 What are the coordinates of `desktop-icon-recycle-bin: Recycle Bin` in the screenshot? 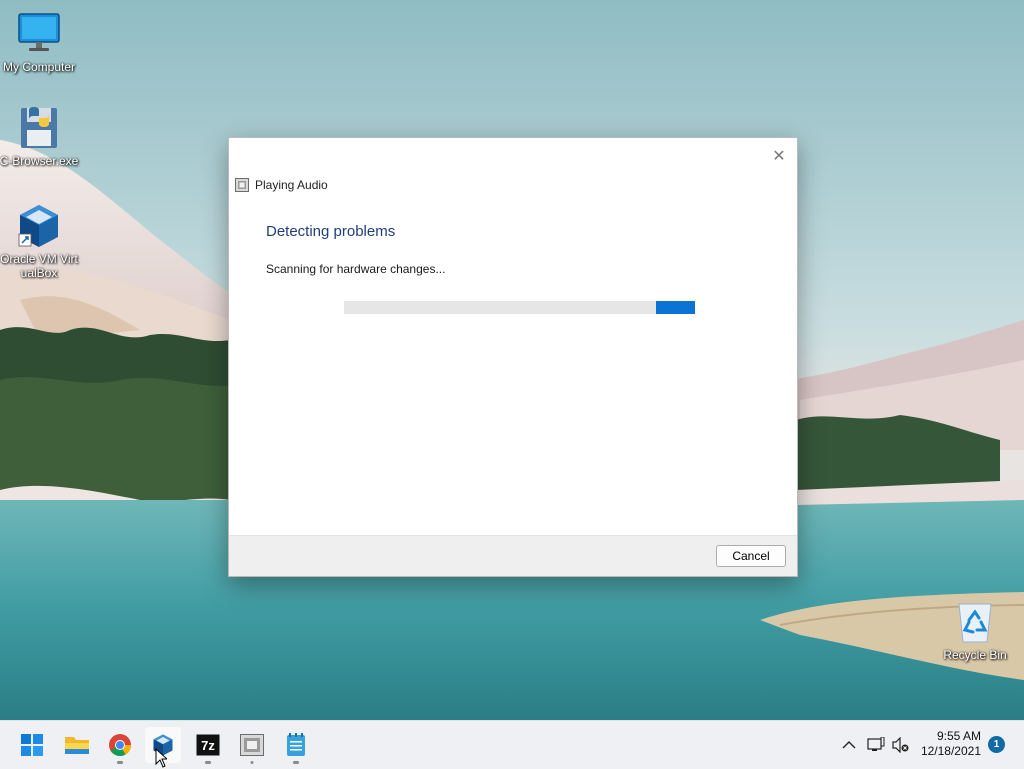 It's located at (975, 630).